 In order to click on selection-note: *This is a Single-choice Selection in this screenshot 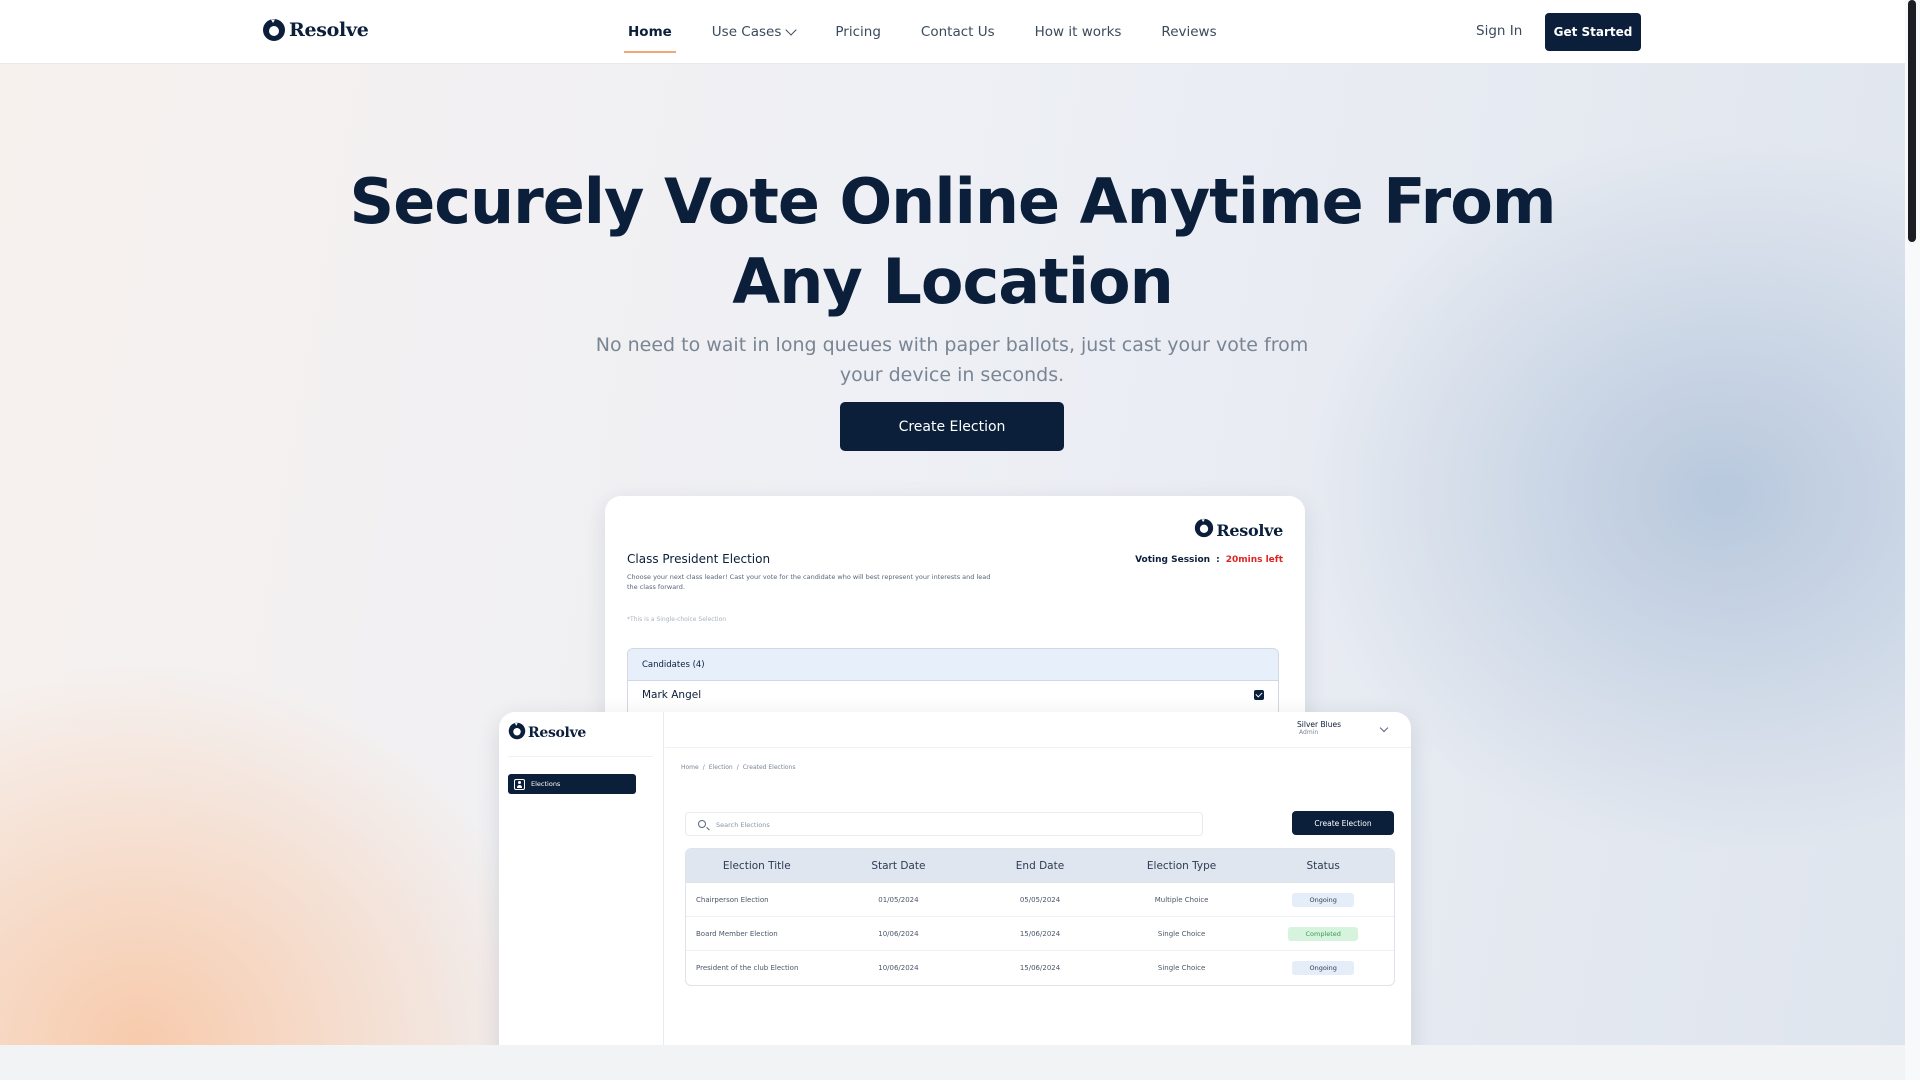, I will do `click(677, 619)`.